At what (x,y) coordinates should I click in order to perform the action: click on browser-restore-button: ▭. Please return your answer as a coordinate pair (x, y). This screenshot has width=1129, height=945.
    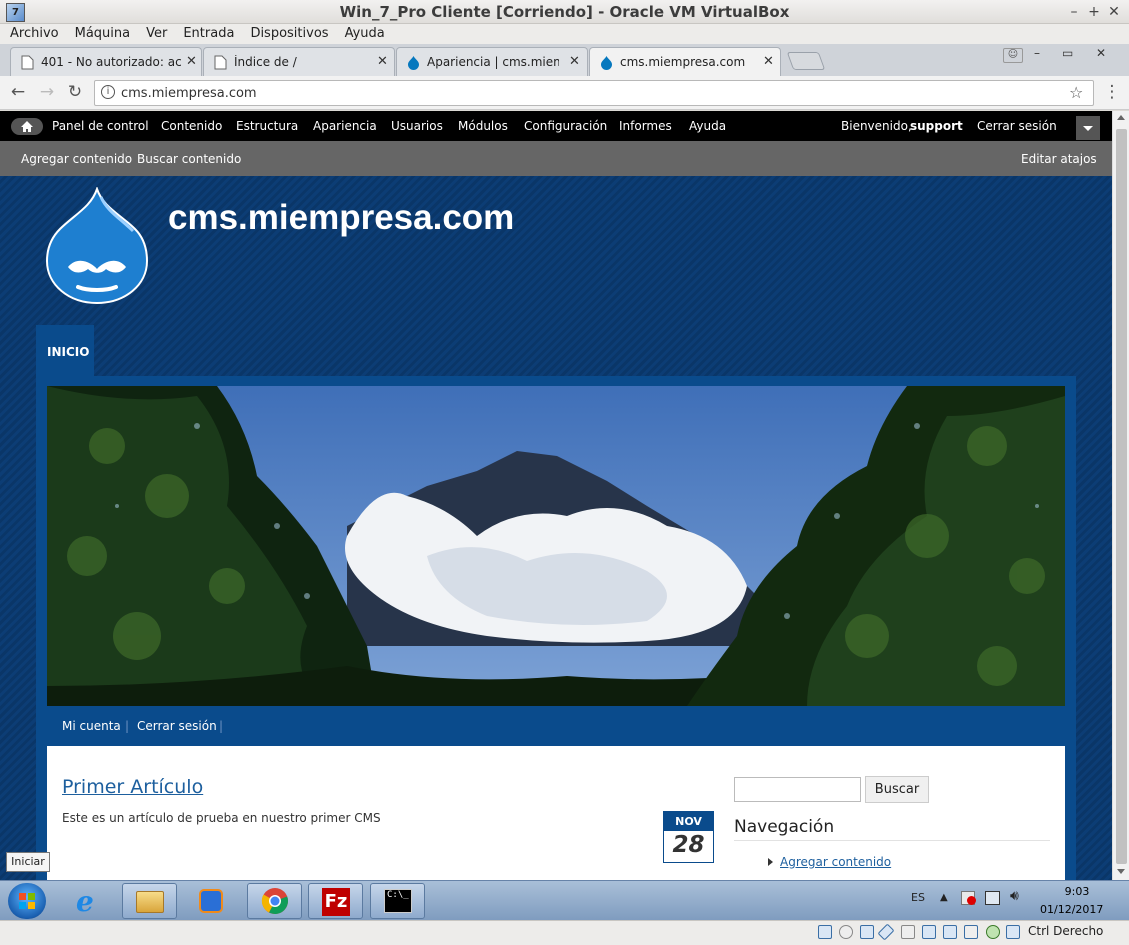
    Looking at the image, I should click on (1067, 53).